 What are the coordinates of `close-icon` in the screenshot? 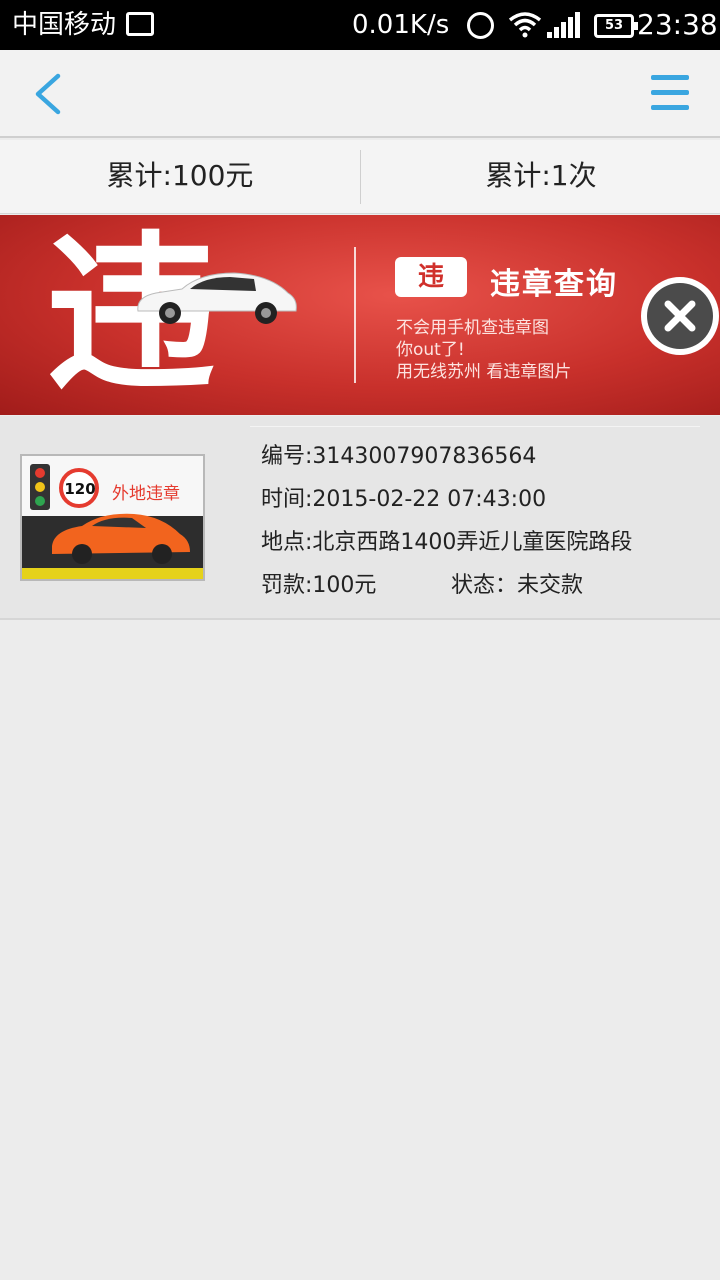 It's located at (680, 316).